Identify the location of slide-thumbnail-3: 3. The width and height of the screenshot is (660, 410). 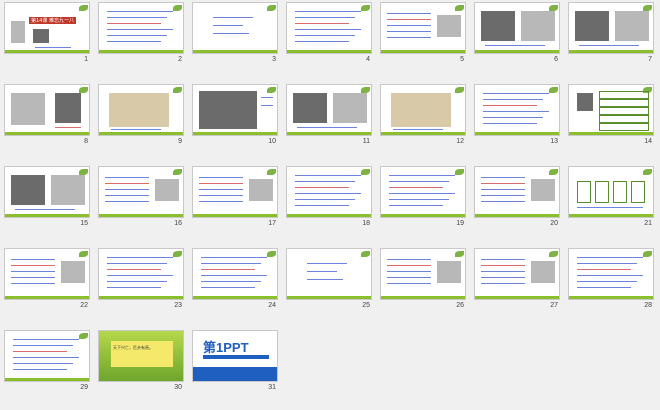
(235, 36).